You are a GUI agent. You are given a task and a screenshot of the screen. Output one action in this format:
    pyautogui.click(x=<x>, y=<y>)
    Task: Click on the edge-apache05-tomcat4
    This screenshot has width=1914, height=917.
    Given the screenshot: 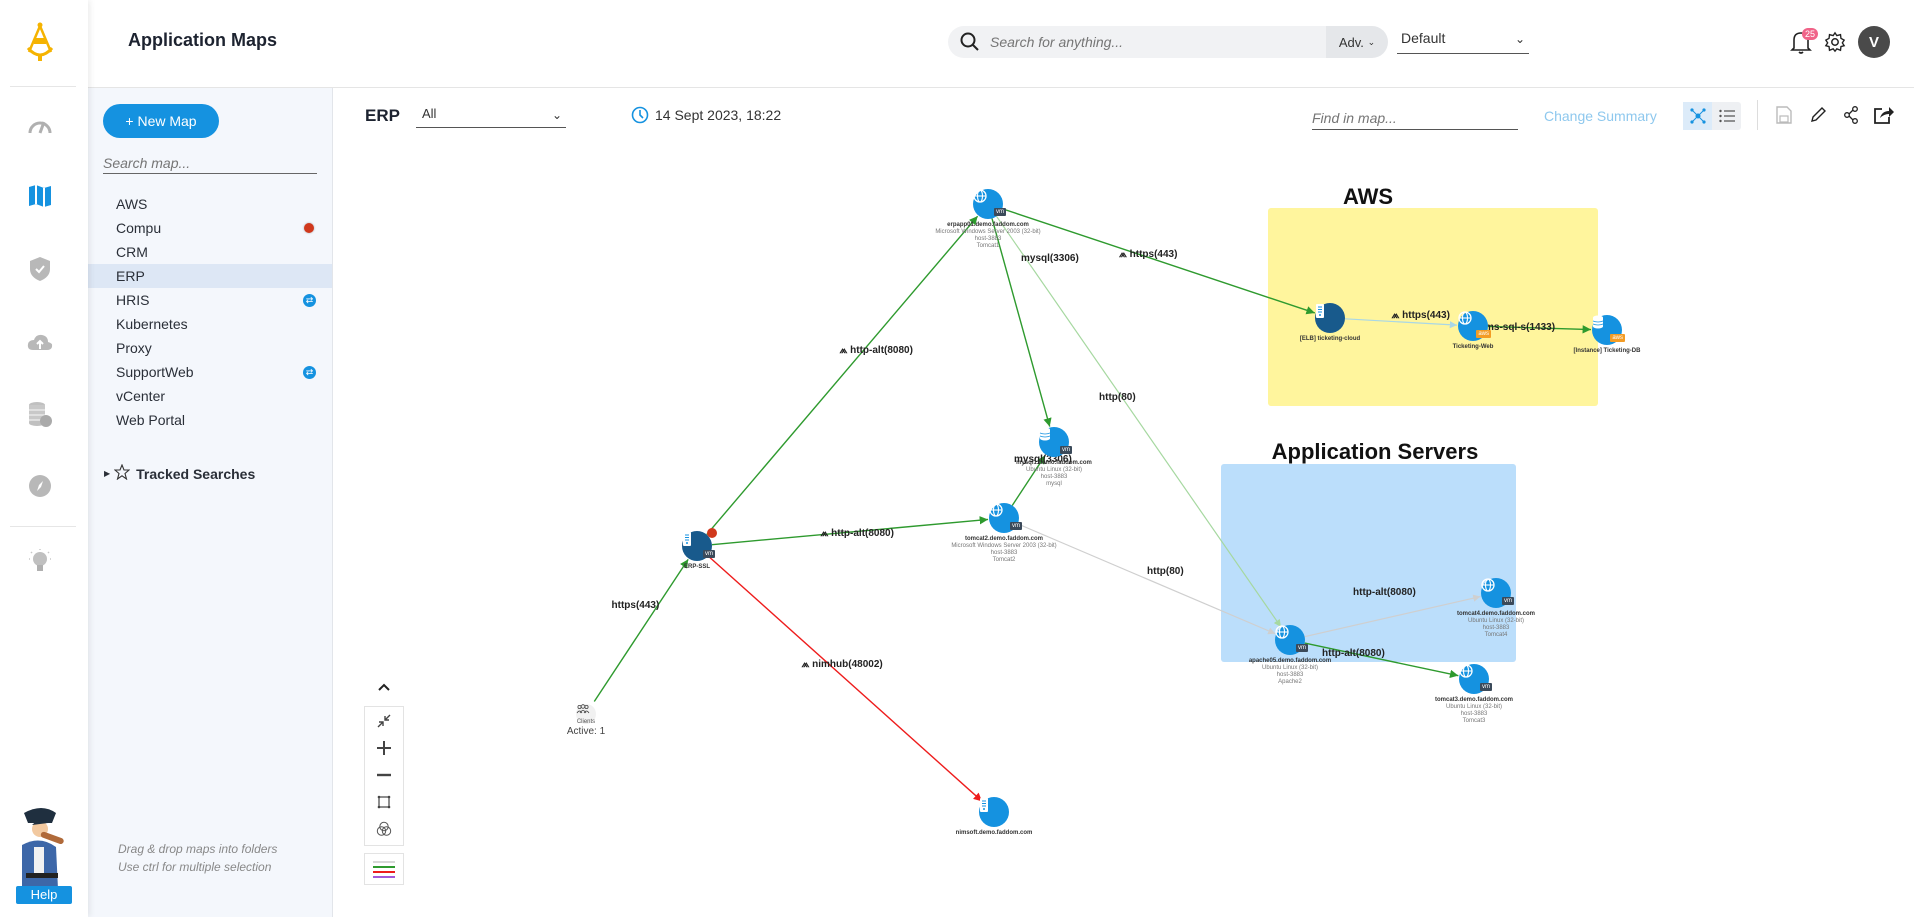 What is the action you would take?
    pyautogui.click(x=1392, y=616)
    